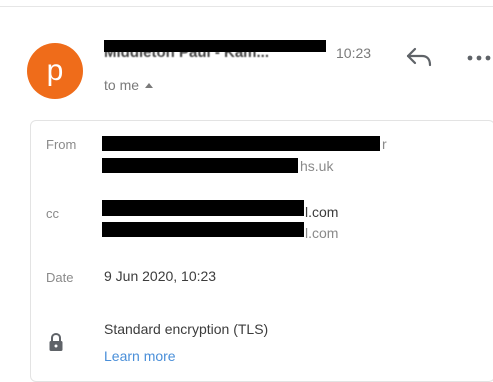 This screenshot has height=382, width=493. I want to click on learn-more-link: Learn more, so click(140, 356).